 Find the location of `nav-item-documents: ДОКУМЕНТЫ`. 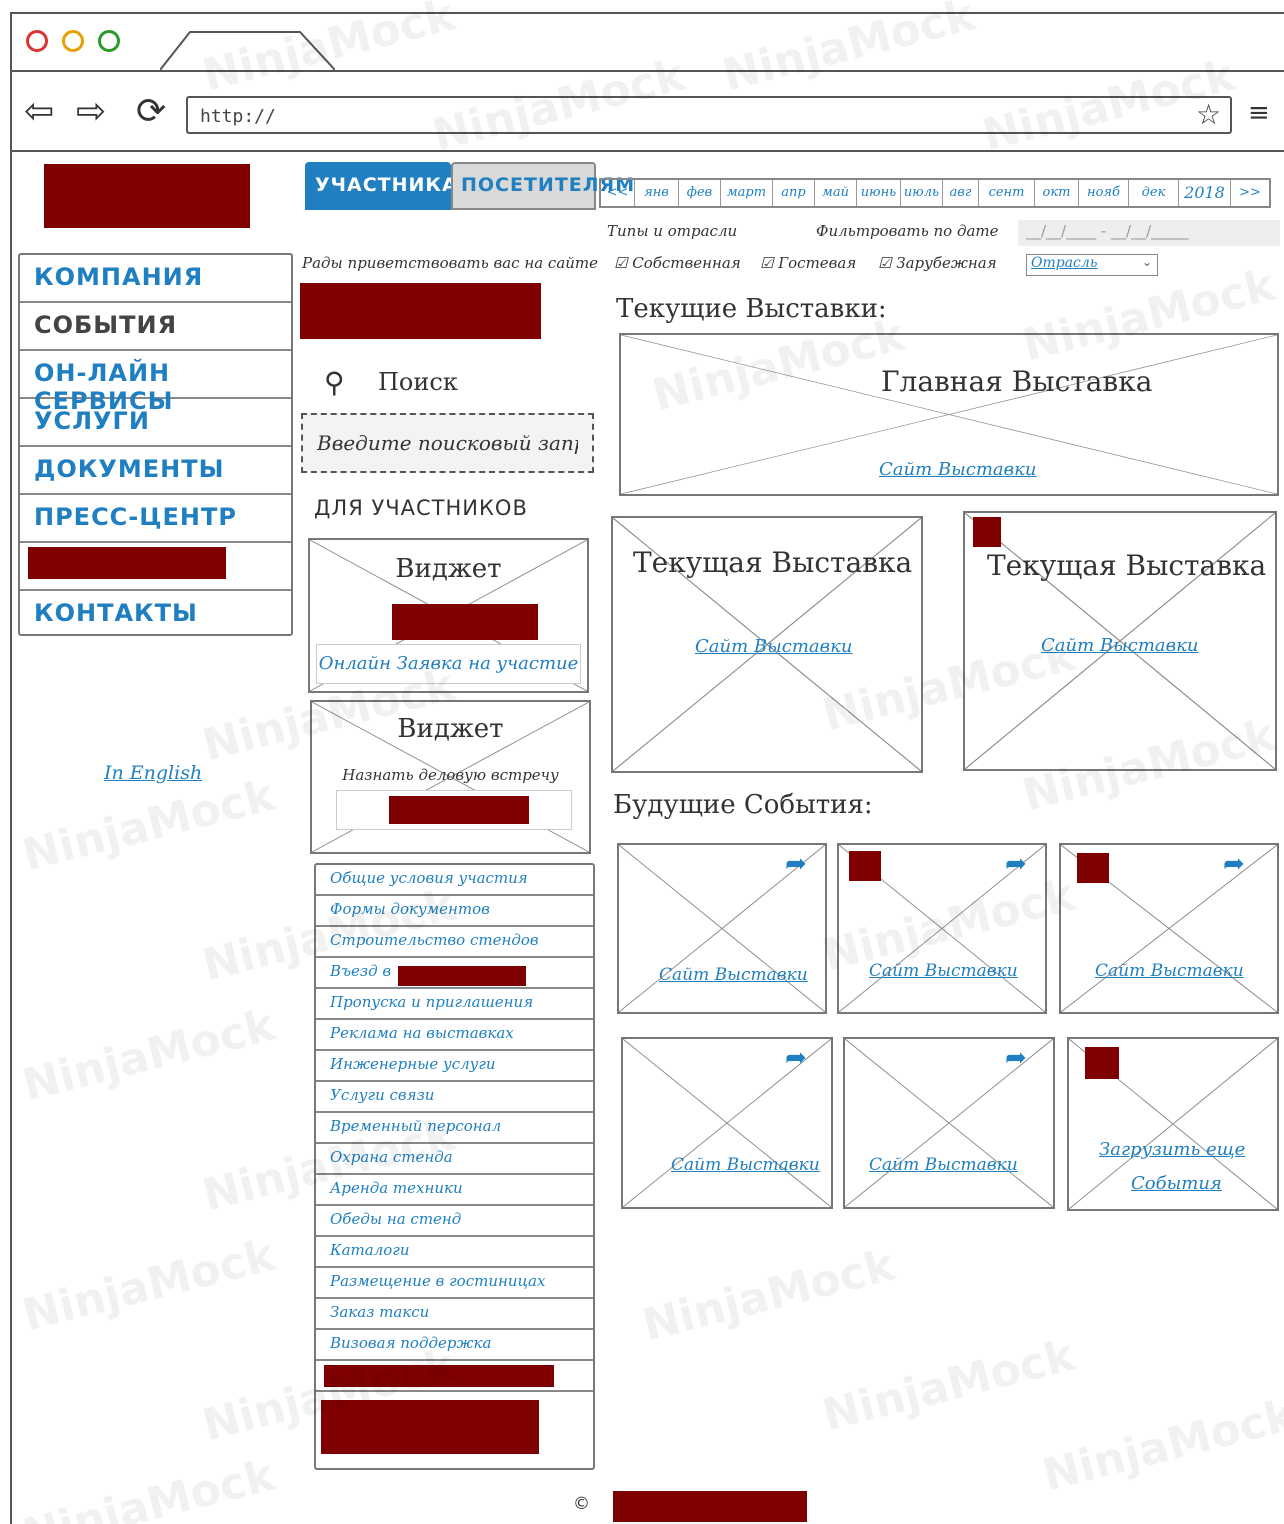

nav-item-documents: ДОКУМЕНТЫ is located at coordinates (155, 471).